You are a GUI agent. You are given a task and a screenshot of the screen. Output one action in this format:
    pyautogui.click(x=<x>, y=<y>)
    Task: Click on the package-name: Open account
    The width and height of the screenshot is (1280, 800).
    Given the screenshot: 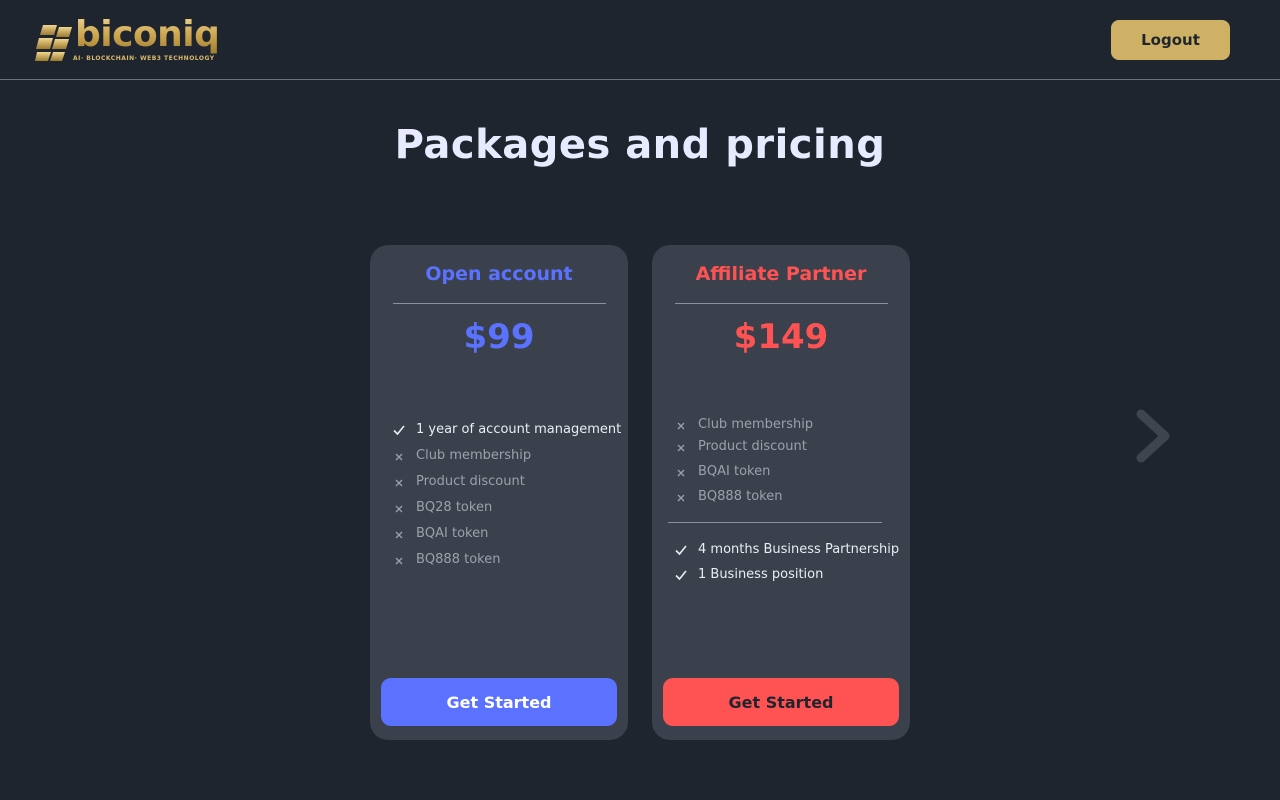 What is the action you would take?
    pyautogui.click(x=499, y=274)
    